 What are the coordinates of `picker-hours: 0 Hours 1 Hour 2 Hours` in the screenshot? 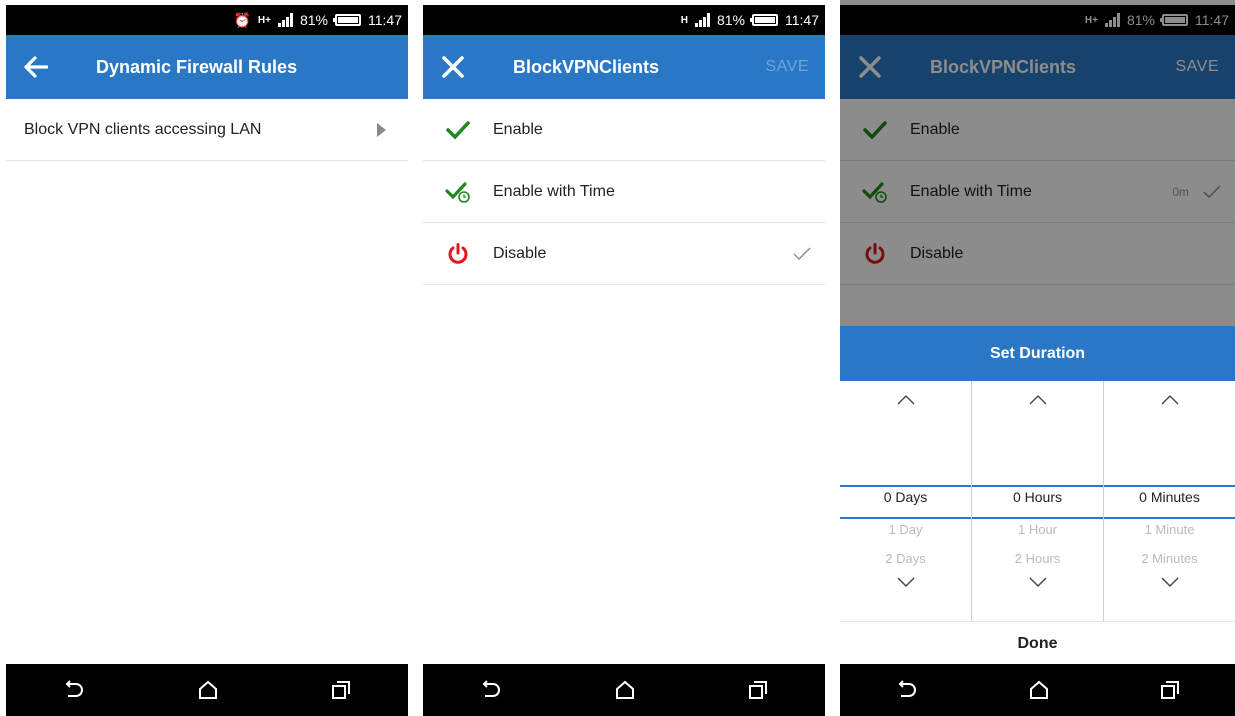 It's located at (1038, 501).